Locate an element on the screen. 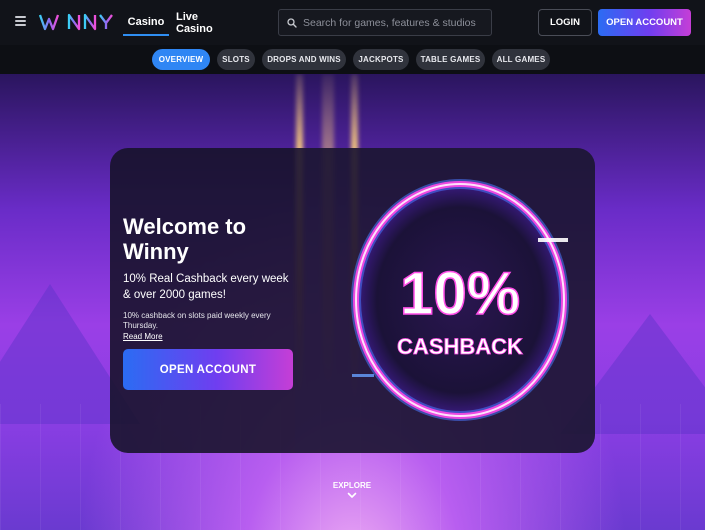 The image size is (705, 530). tab-live-casino: Live Casino is located at coordinates (204, 23).